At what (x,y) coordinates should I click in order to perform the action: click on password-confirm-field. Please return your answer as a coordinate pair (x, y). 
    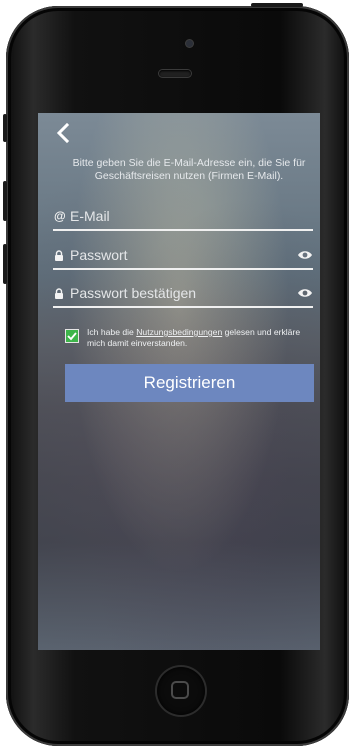
    Looking at the image, I should click on (183, 295).